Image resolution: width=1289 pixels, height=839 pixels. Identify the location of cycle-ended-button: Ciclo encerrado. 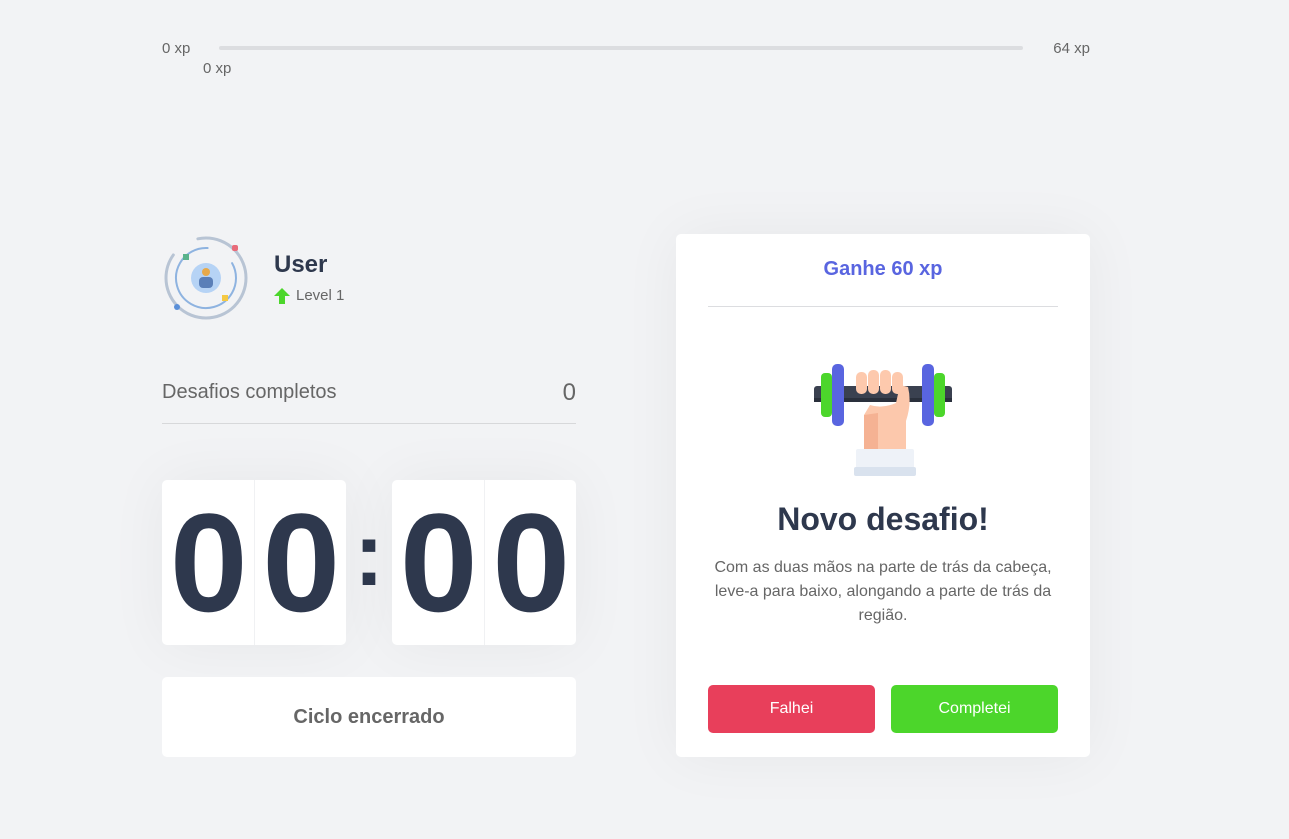
(369, 717).